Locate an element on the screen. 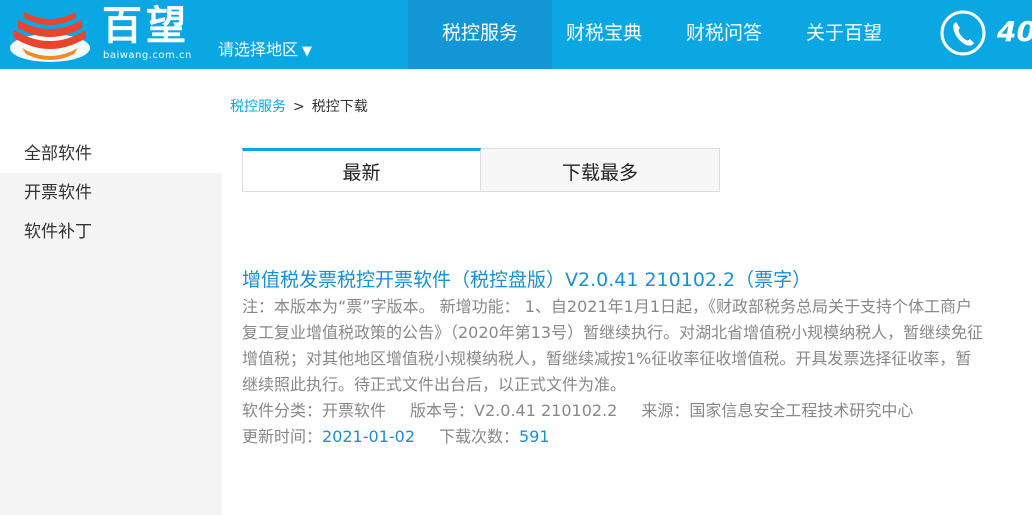  sort-tabs: 最新 下载最多 is located at coordinates (481, 170).